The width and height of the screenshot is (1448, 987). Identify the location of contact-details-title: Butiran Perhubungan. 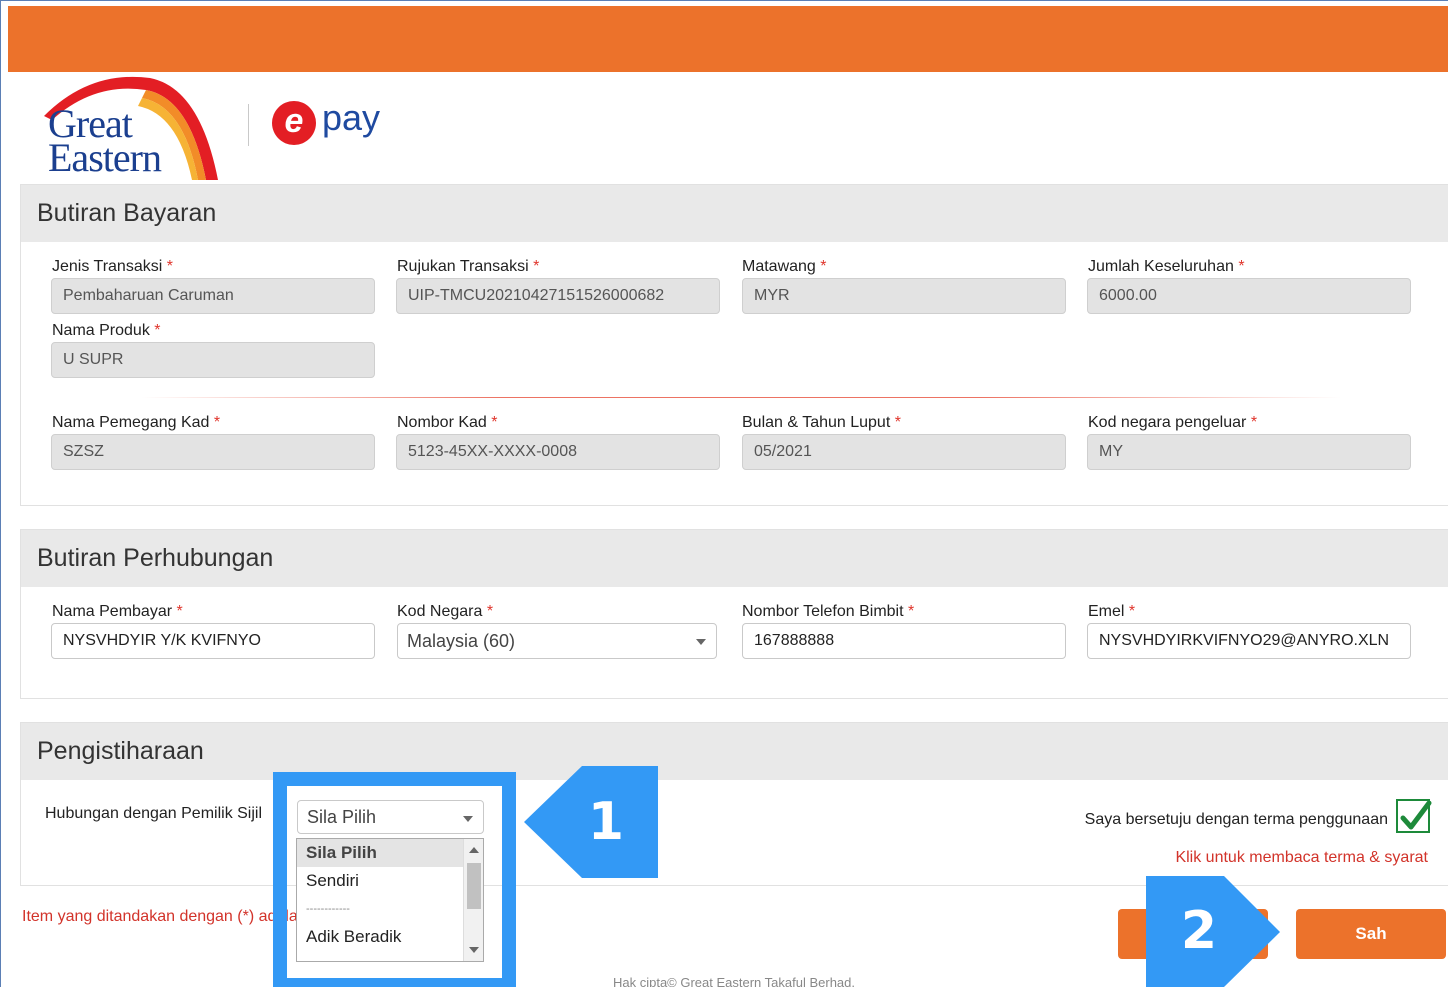
(734, 558).